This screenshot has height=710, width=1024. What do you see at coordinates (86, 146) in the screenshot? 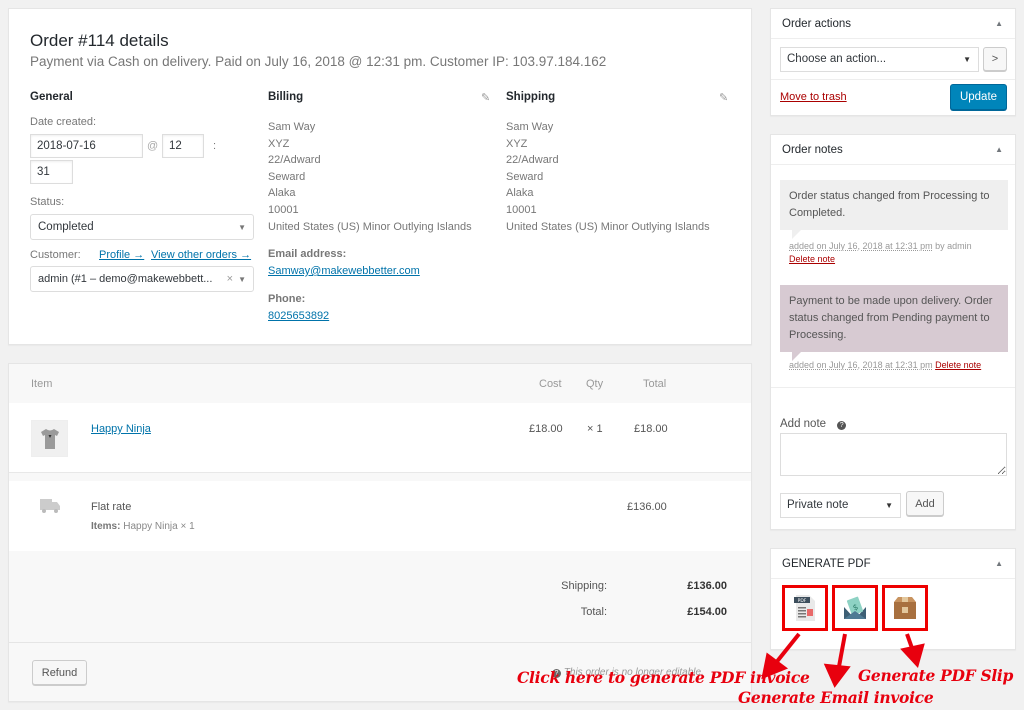
I see `date-created-input` at bounding box center [86, 146].